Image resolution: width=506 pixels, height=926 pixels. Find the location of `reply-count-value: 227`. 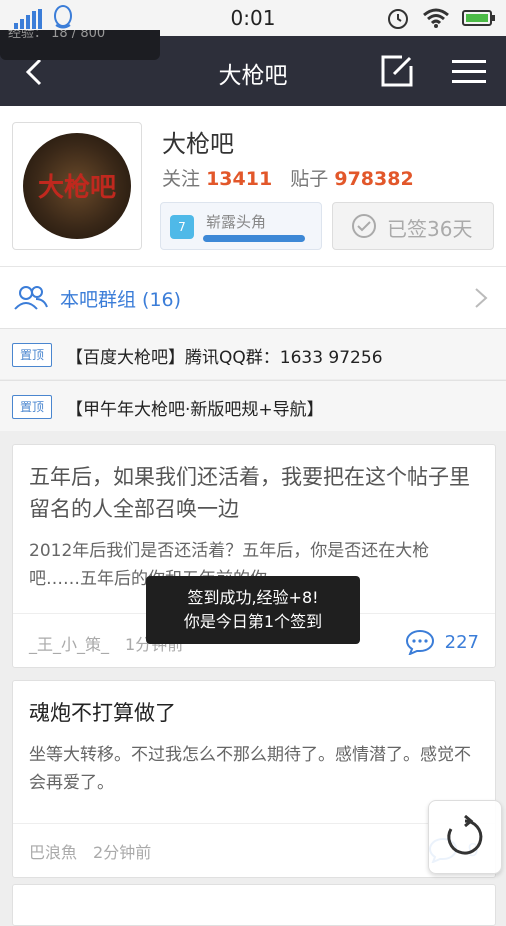

reply-count-value: 227 is located at coordinates (461, 642).